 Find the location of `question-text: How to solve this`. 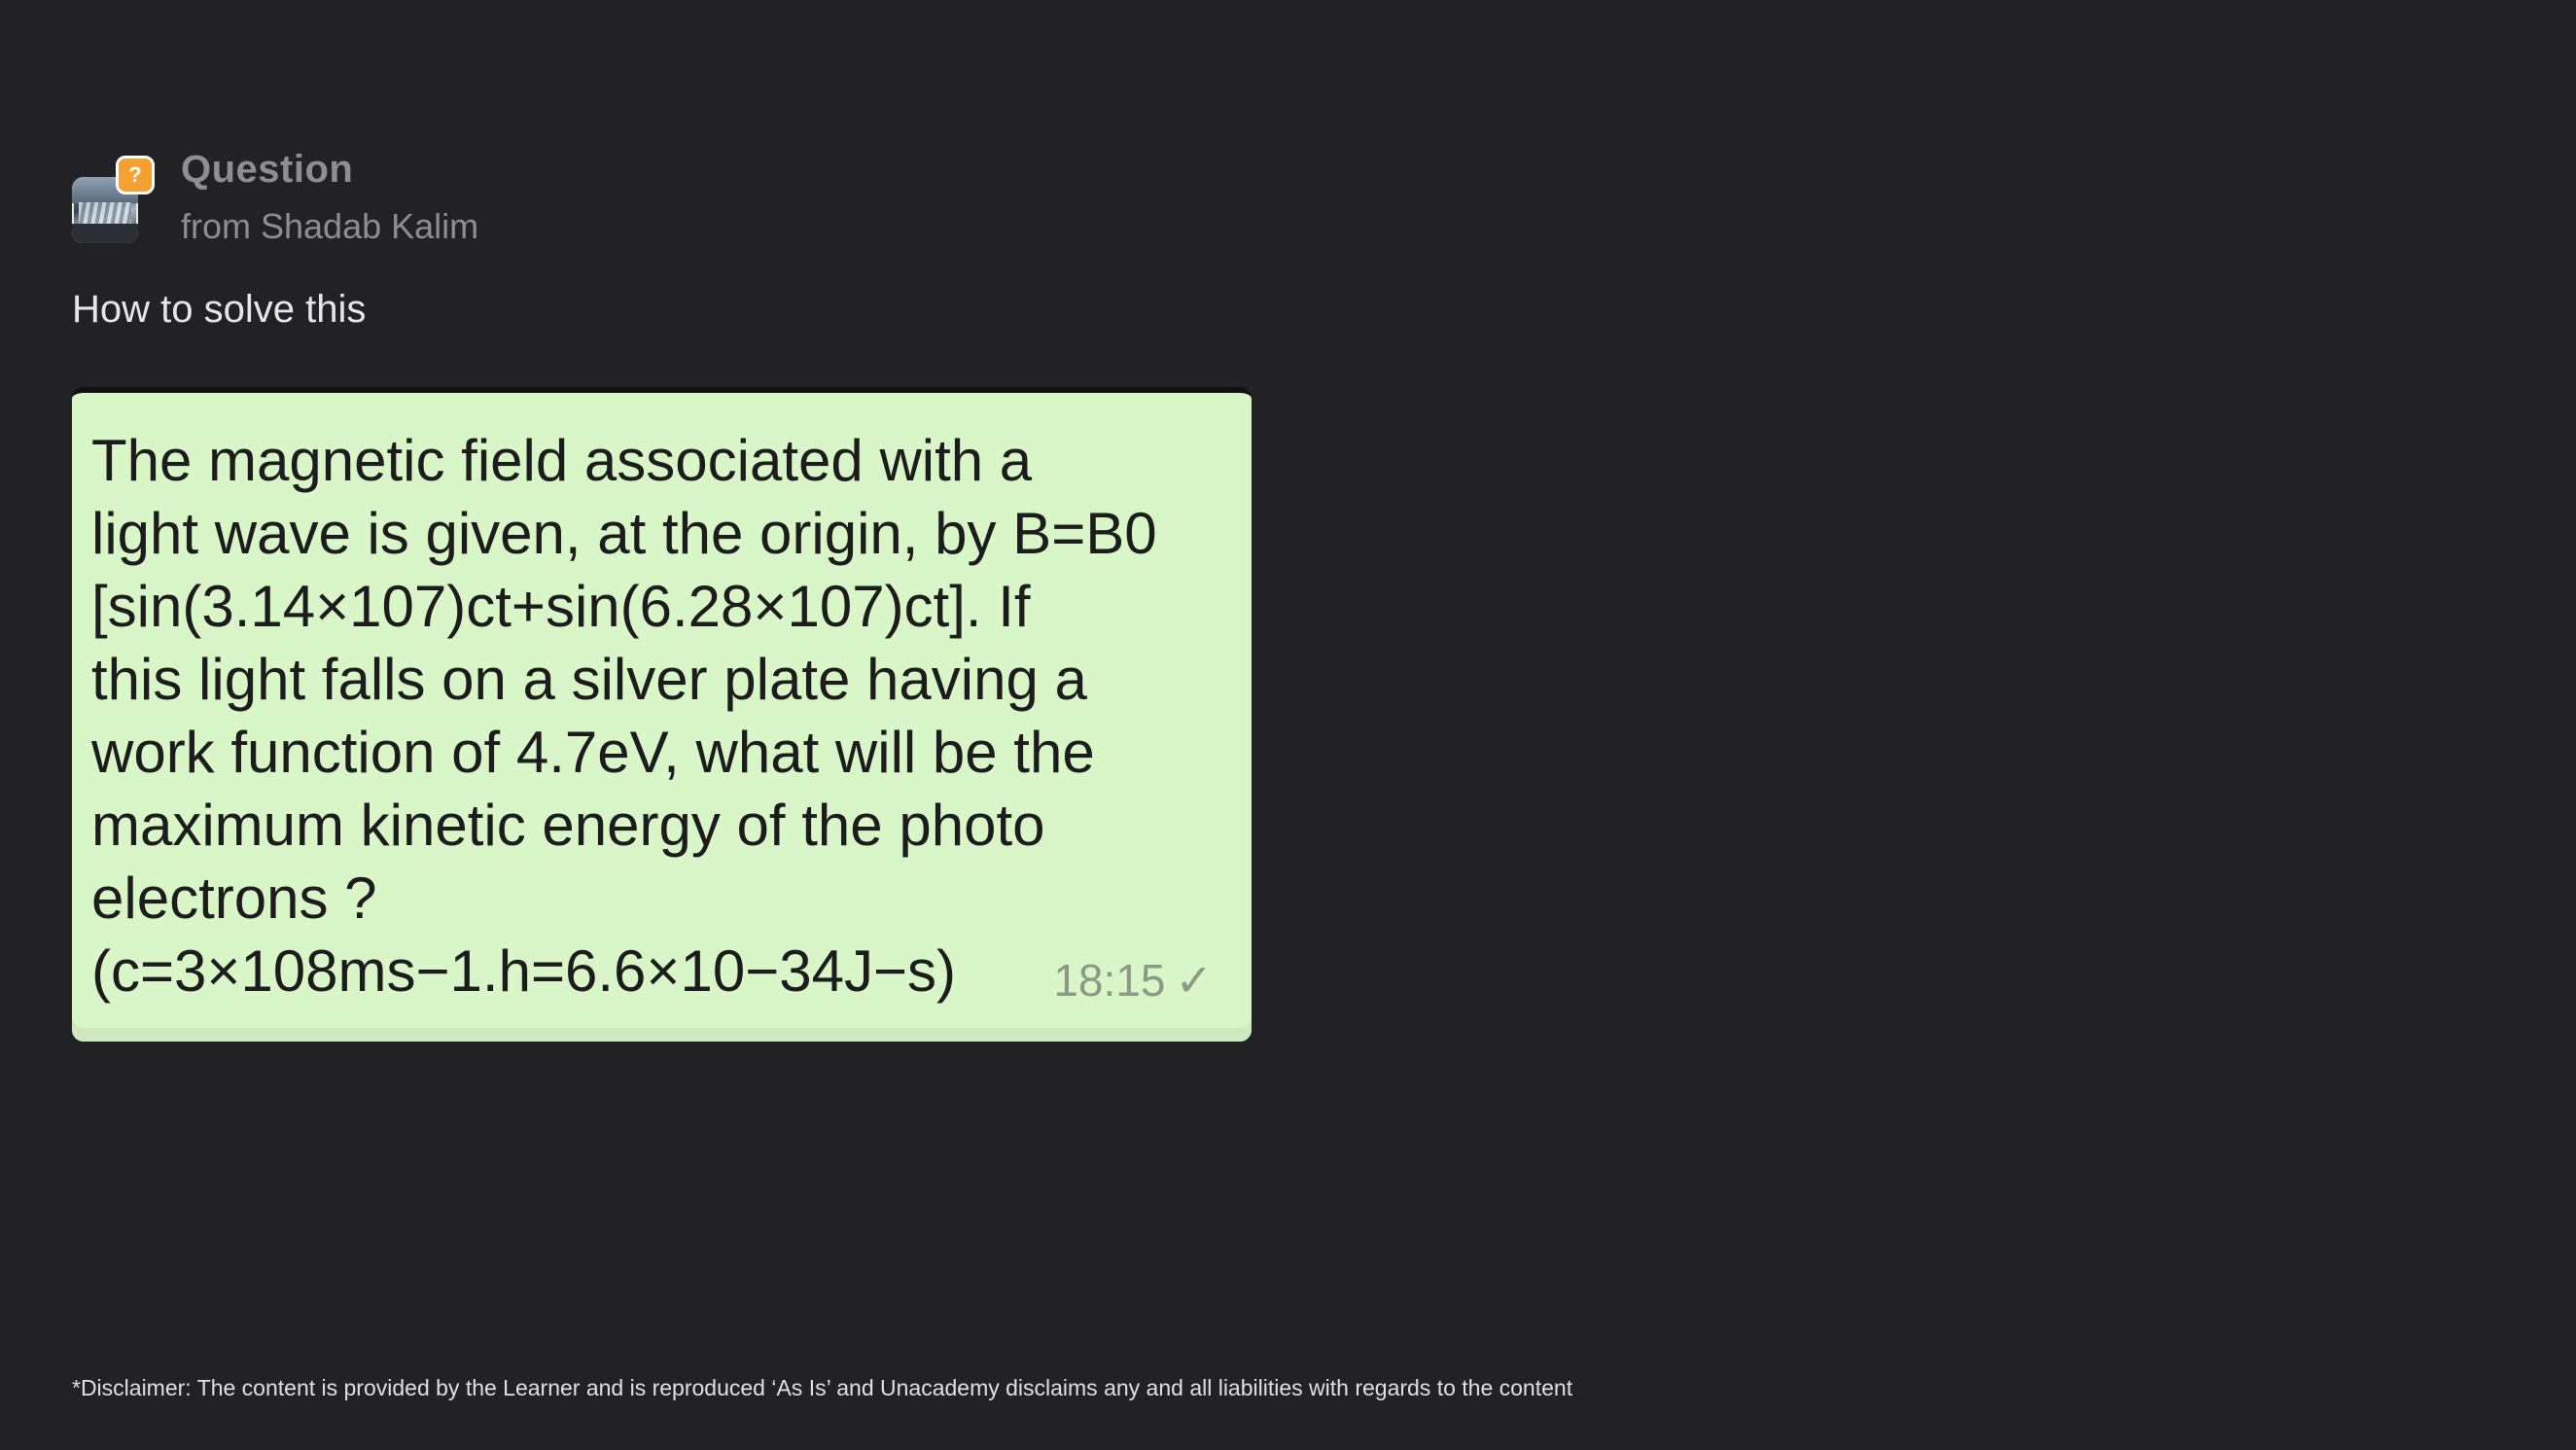

question-text: How to solve this is located at coordinates (220, 310).